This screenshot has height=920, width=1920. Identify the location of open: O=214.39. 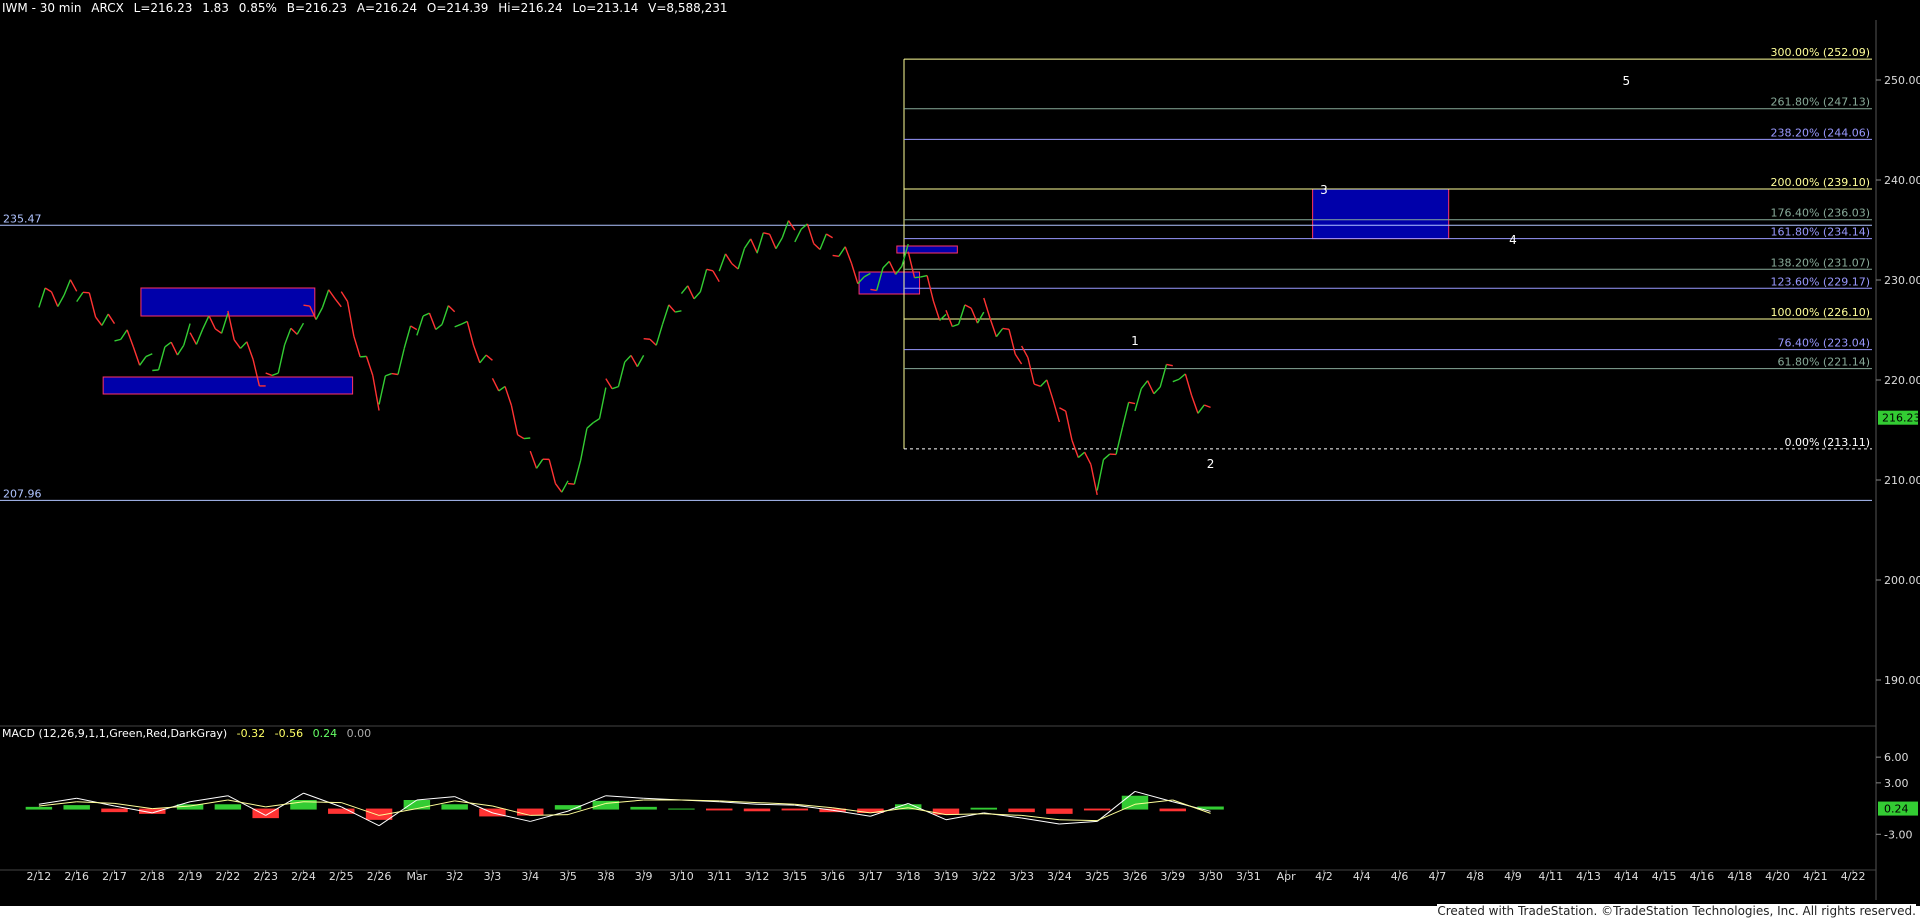
(457, 8).